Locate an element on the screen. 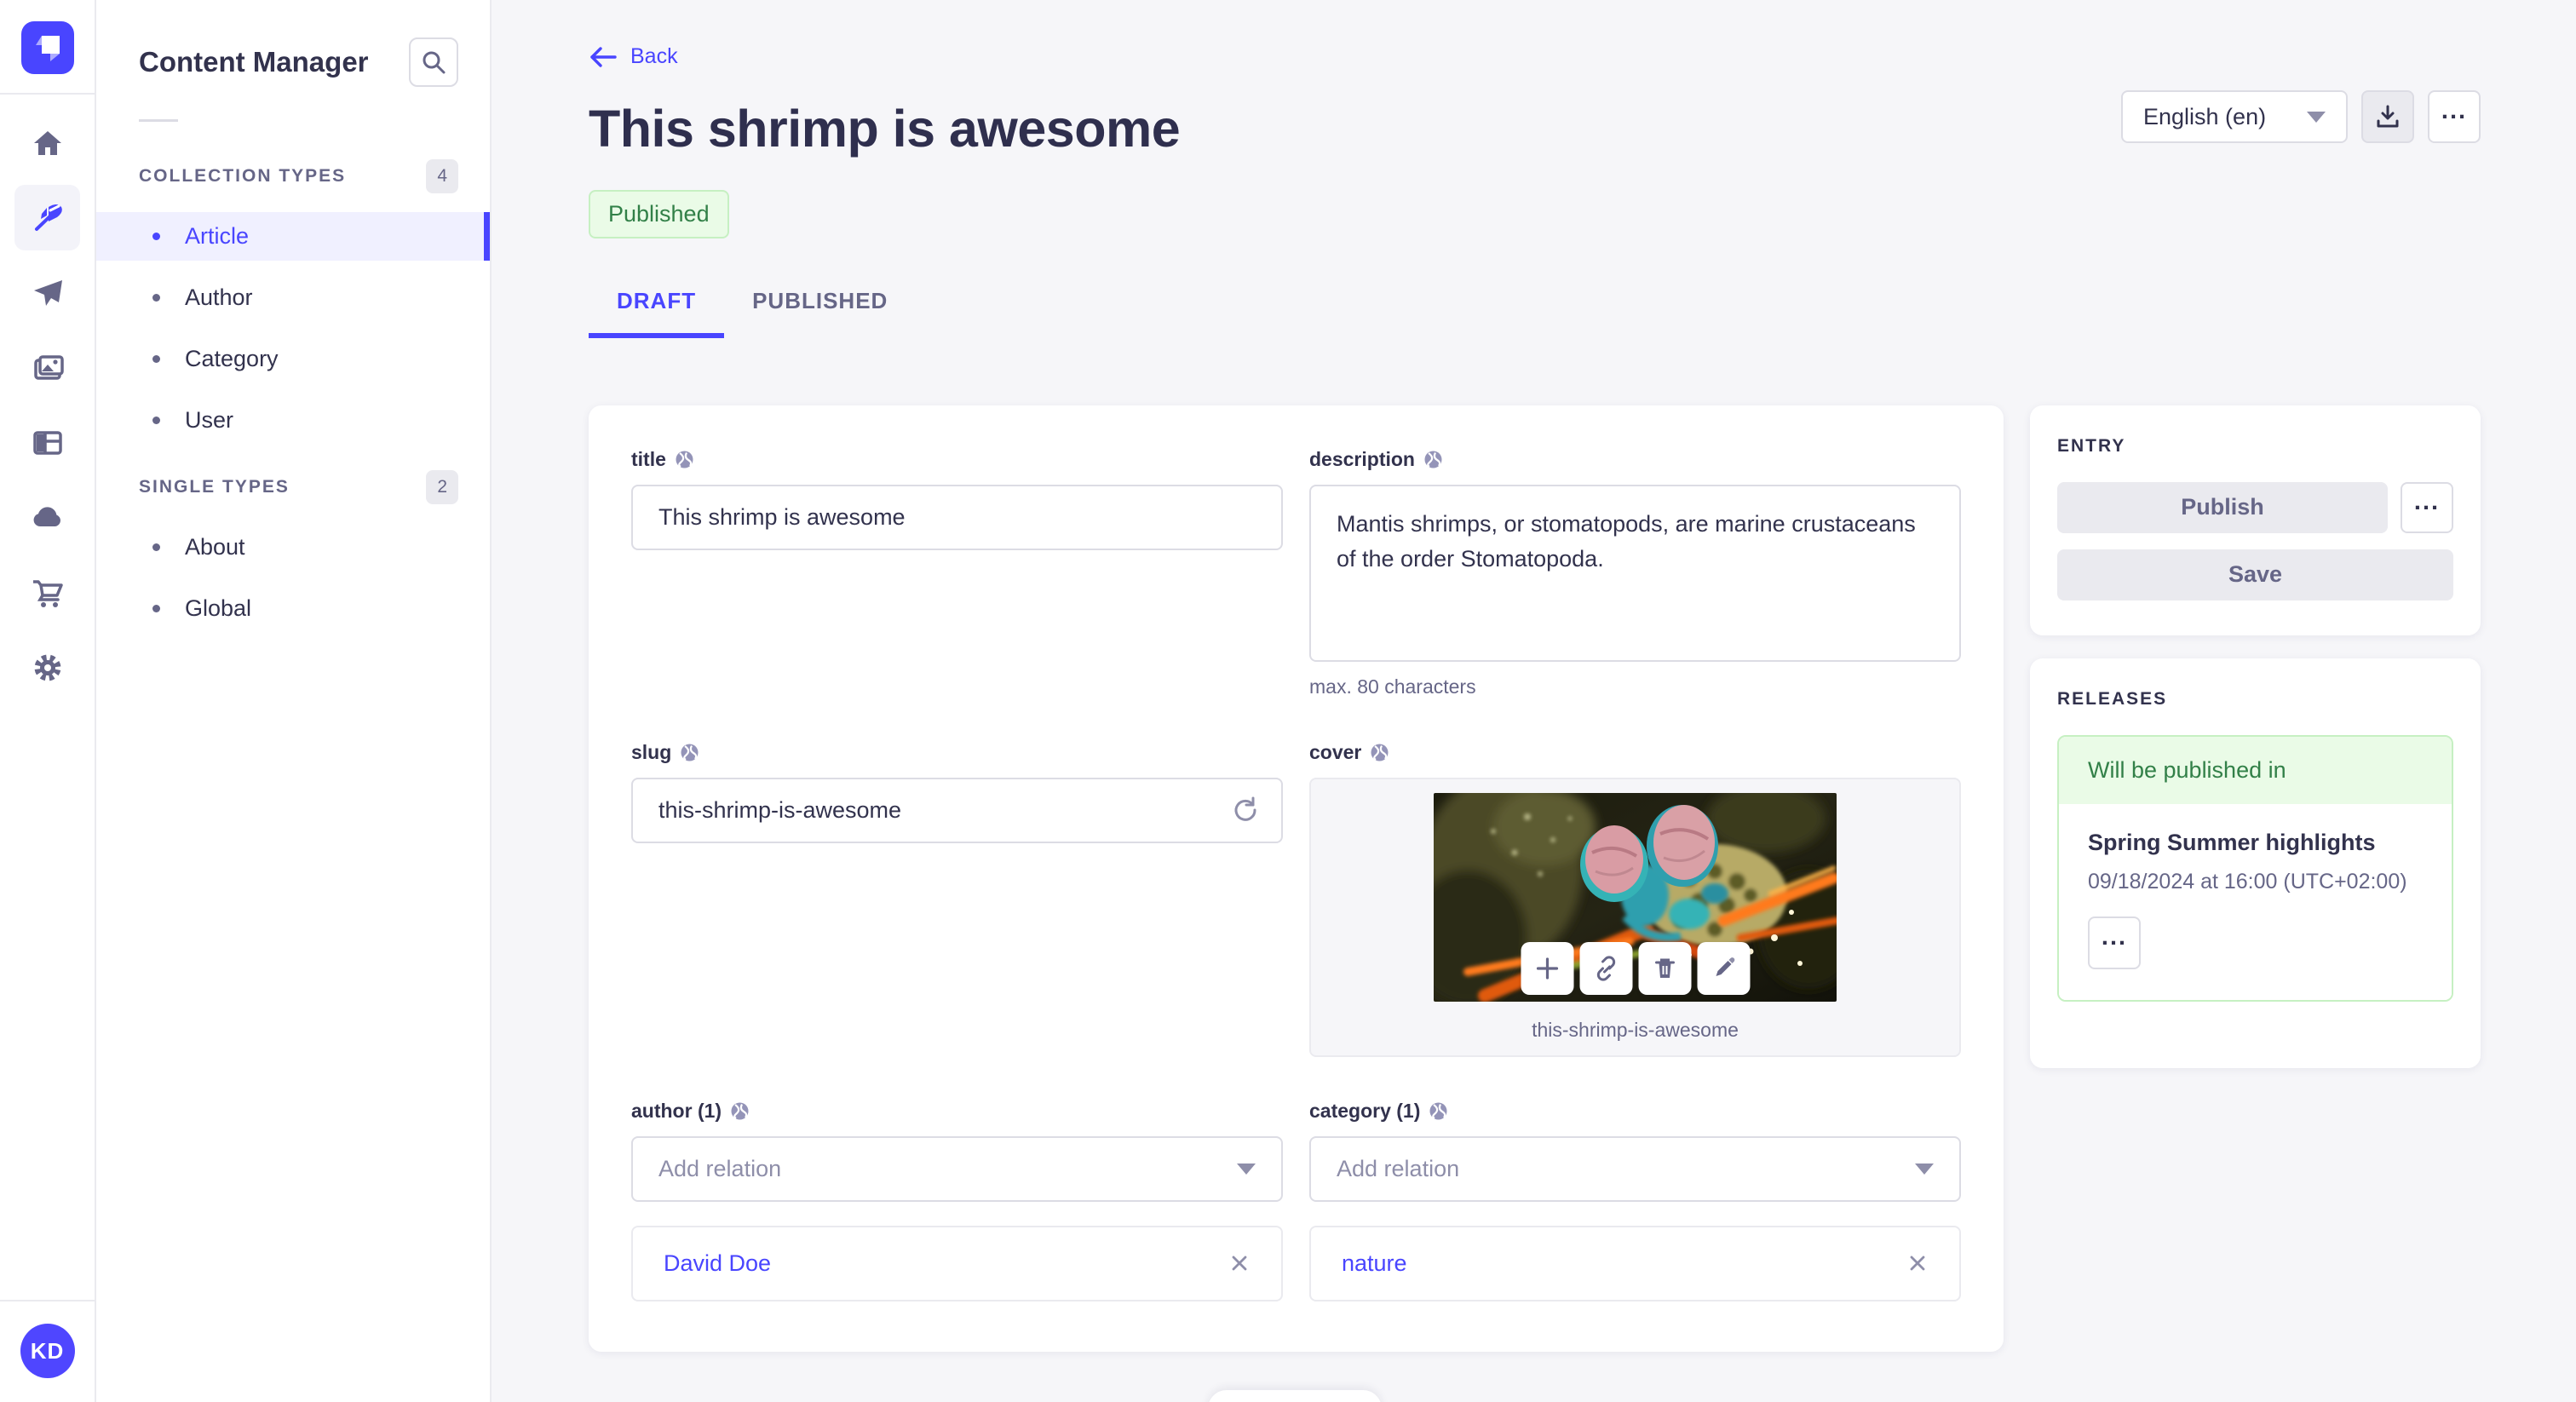 The width and height of the screenshot is (2576, 1402). publish-button: Publish is located at coordinates (2222, 507).